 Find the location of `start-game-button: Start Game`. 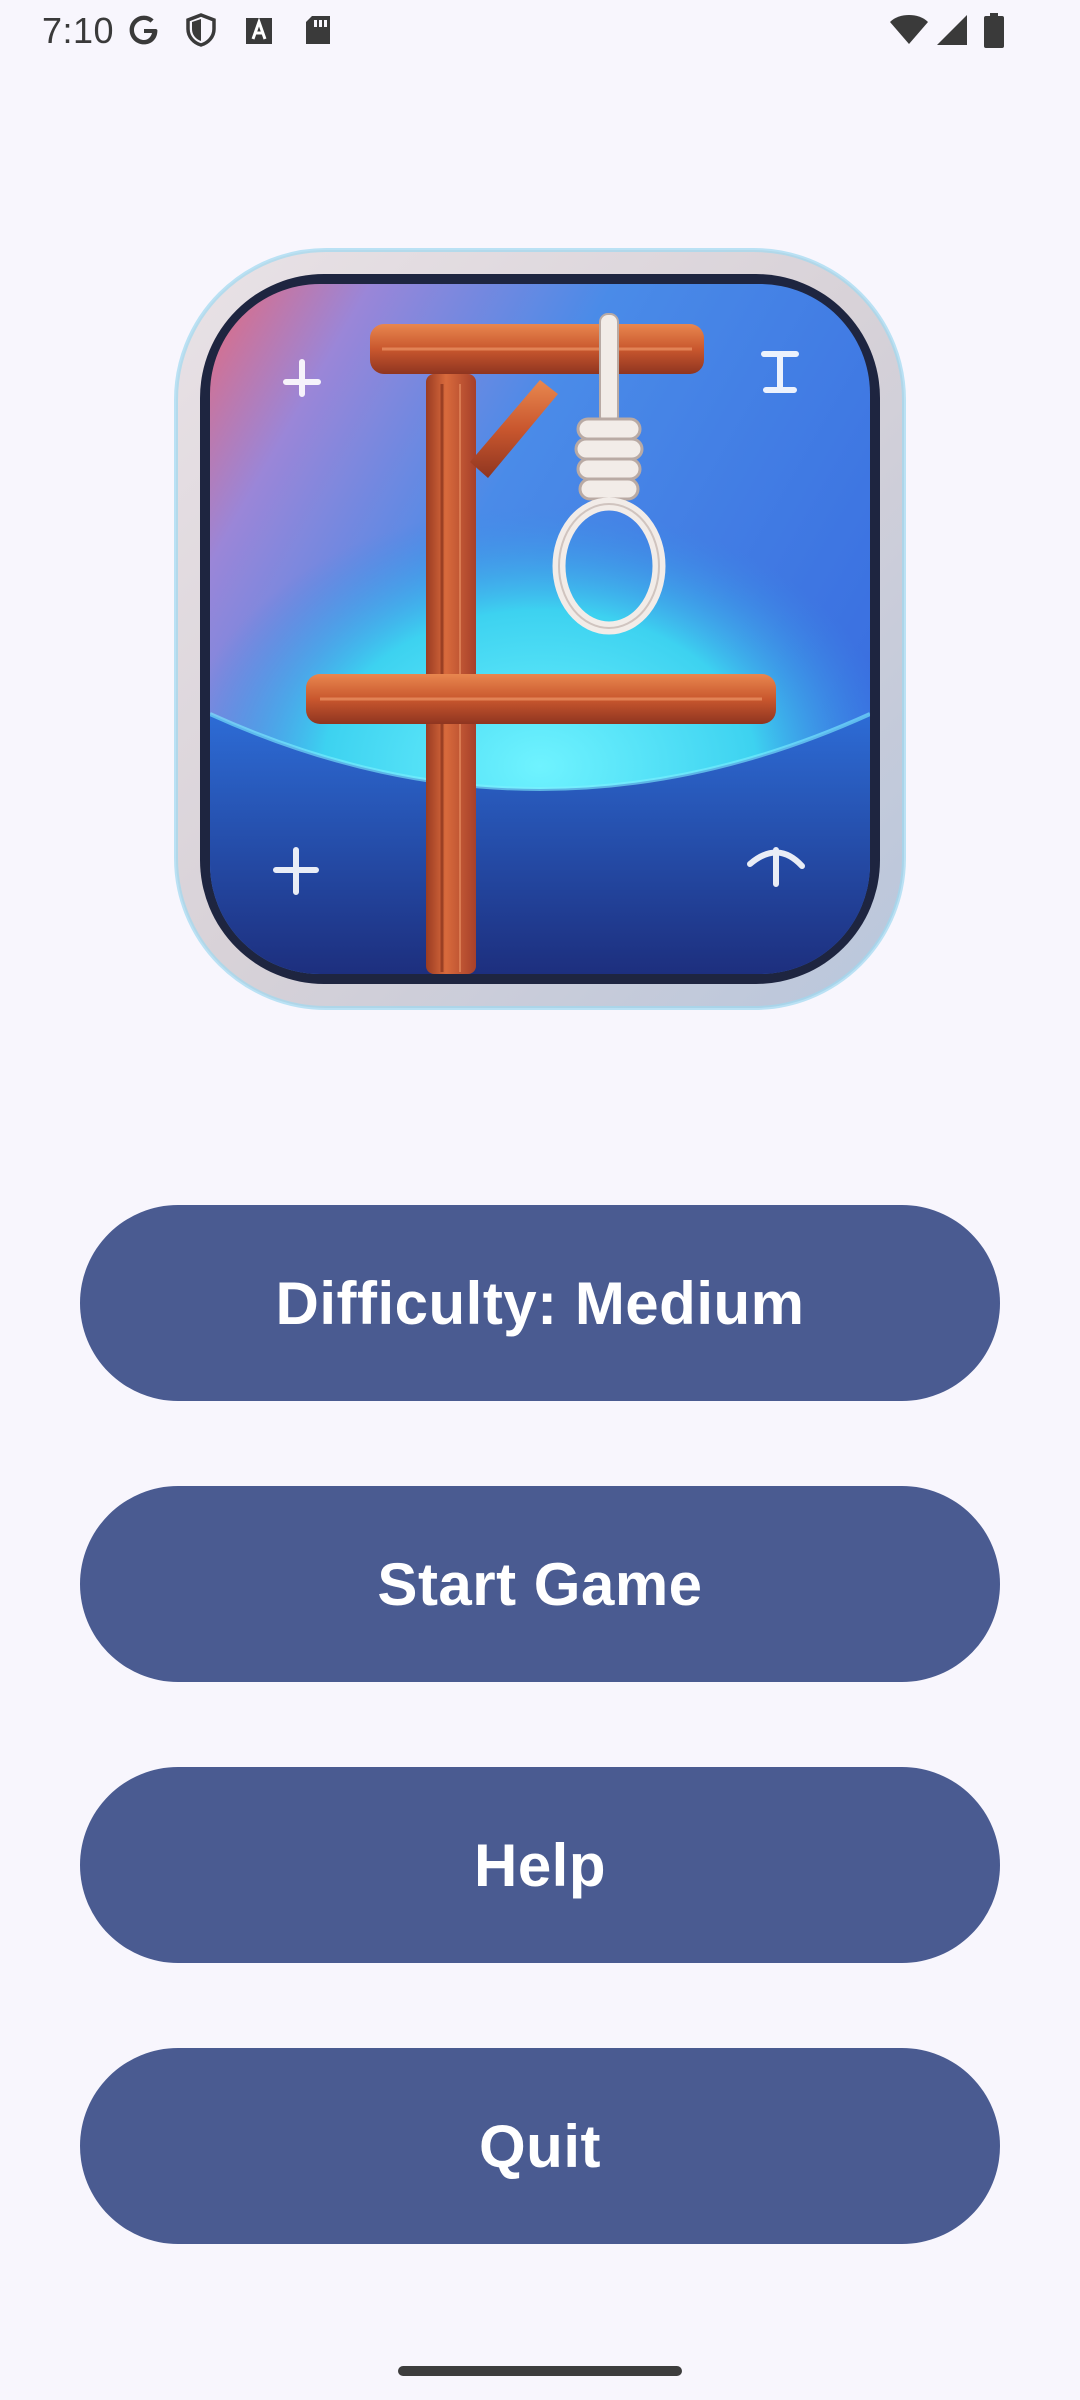

start-game-button: Start Game is located at coordinates (540, 1584).